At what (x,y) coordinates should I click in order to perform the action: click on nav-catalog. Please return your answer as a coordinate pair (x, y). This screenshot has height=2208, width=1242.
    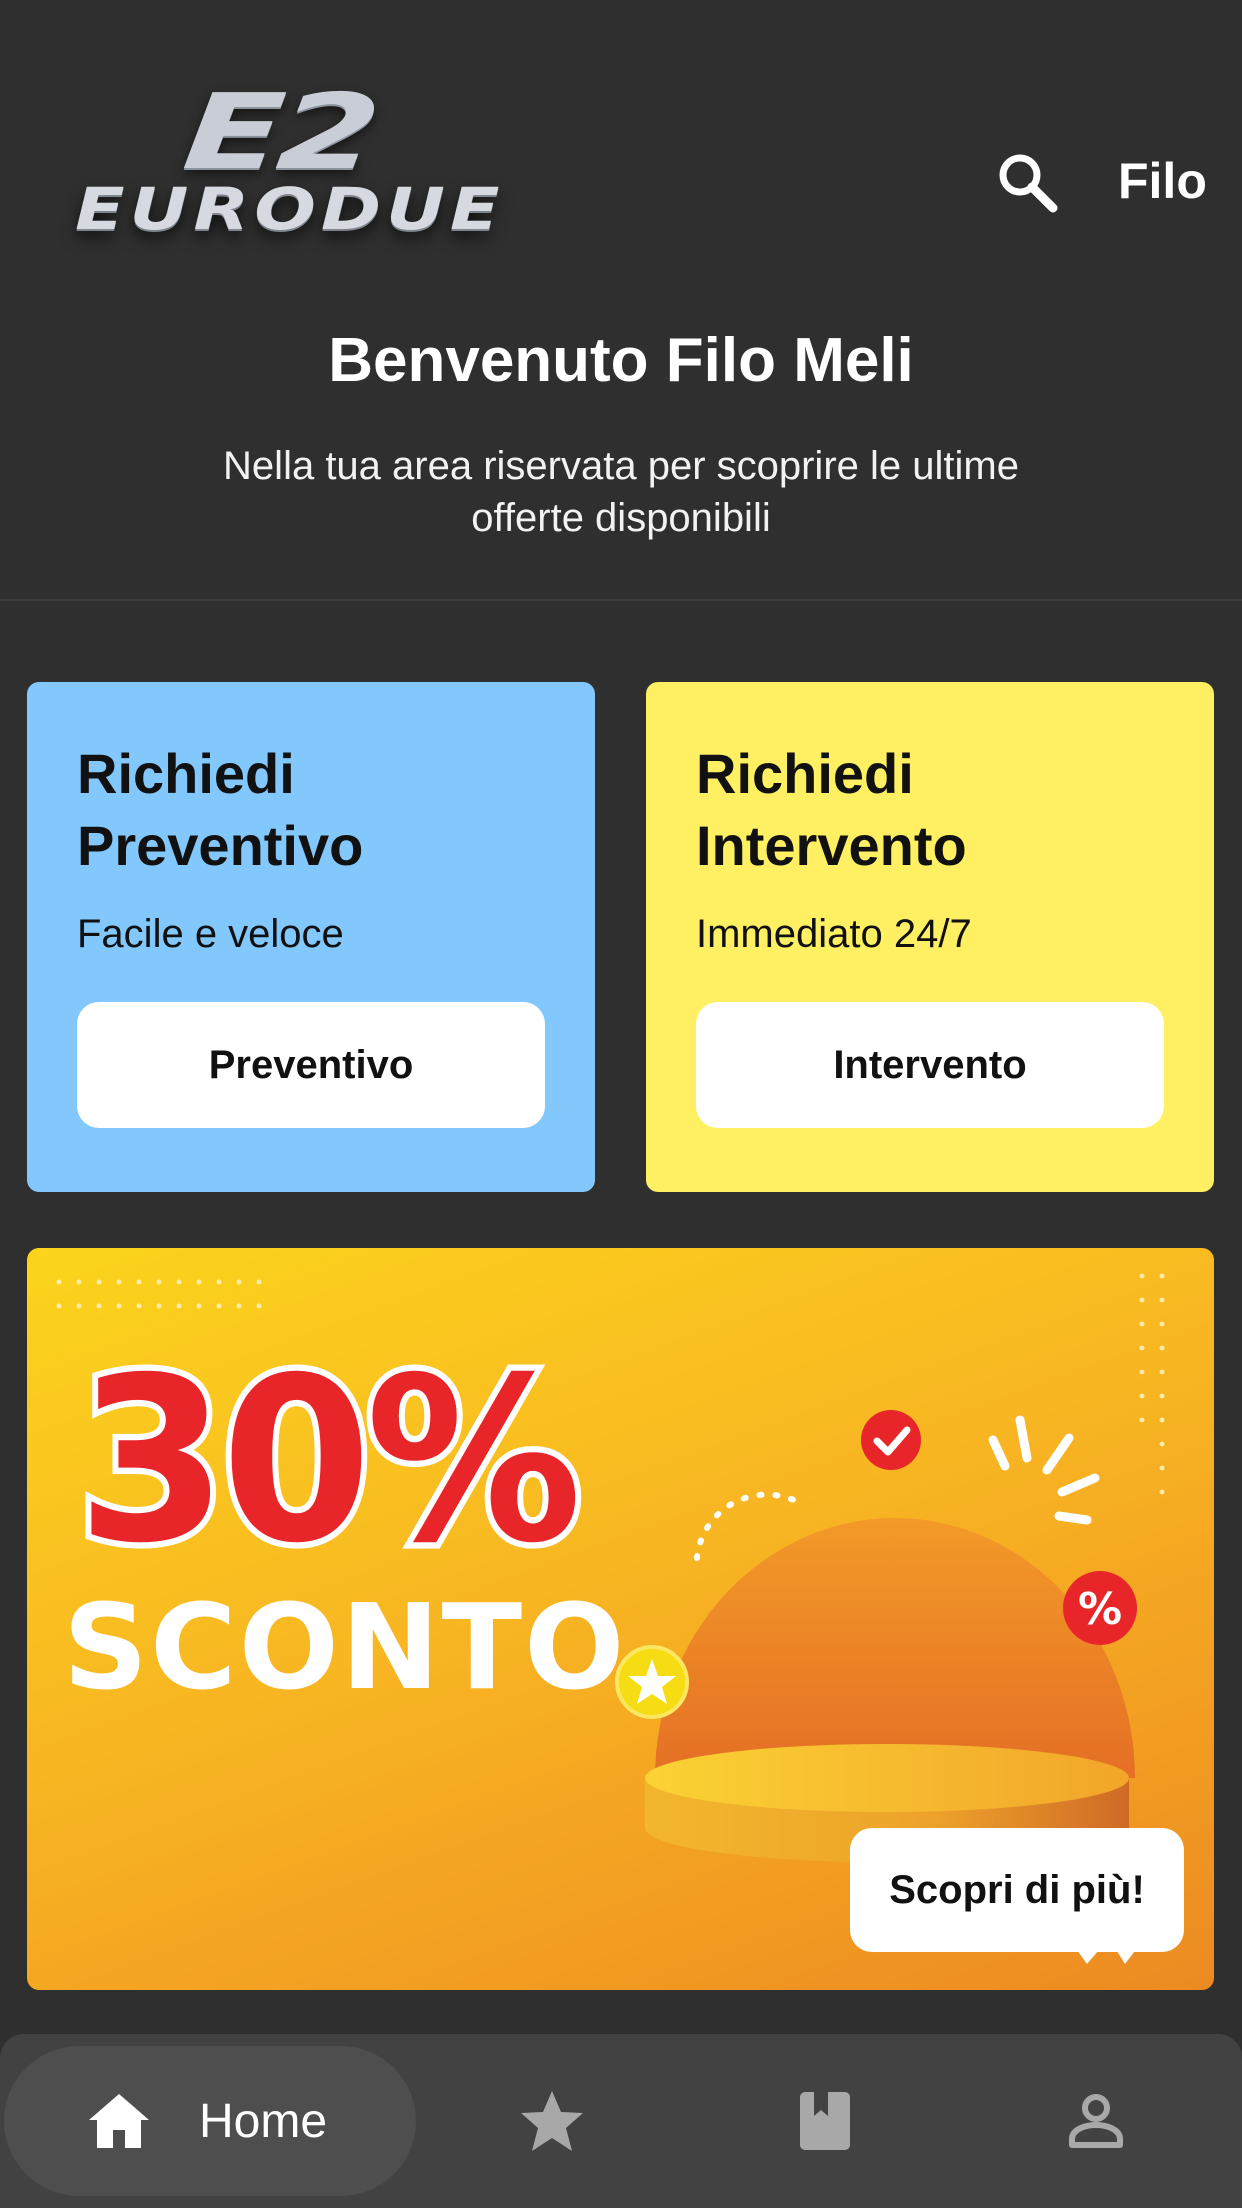
    Looking at the image, I should click on (825, 2121).